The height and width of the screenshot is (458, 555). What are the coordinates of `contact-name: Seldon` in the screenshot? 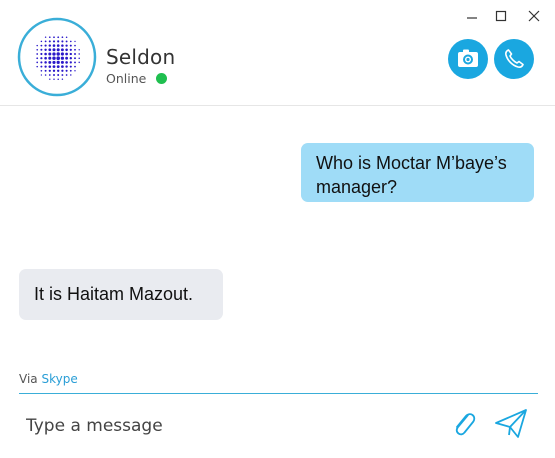 It's located at (141, 57).